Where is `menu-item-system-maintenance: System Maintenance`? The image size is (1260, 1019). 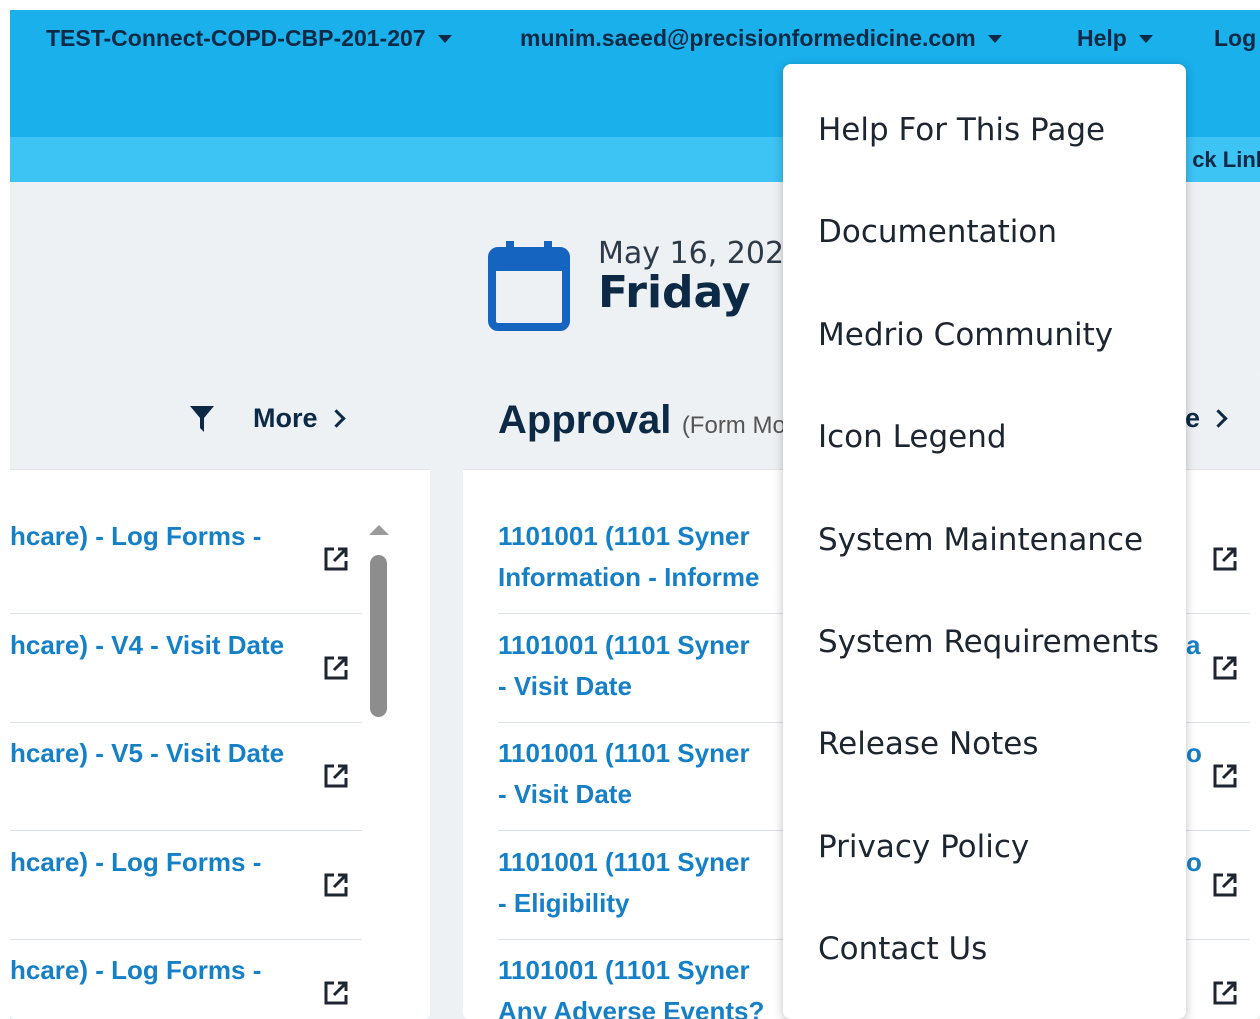
menu-item-system-maintenance: System Maintenance is located at coordinates (980, 540).